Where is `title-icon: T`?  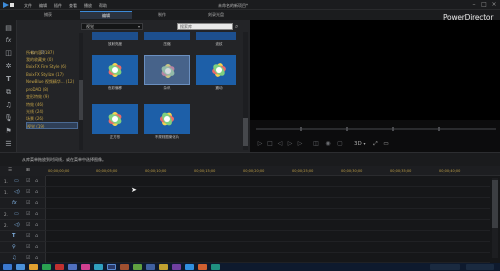
title-icon: T is located at coordinates (8, 79).